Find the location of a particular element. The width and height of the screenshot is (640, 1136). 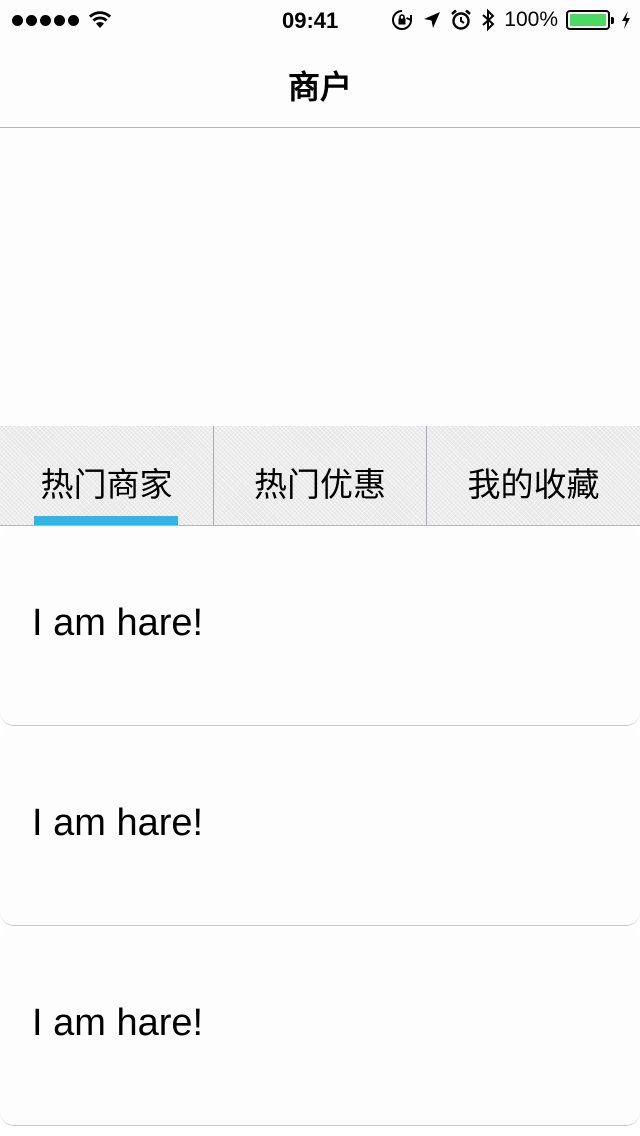

signal-icon is located at coordinates (45, 20).